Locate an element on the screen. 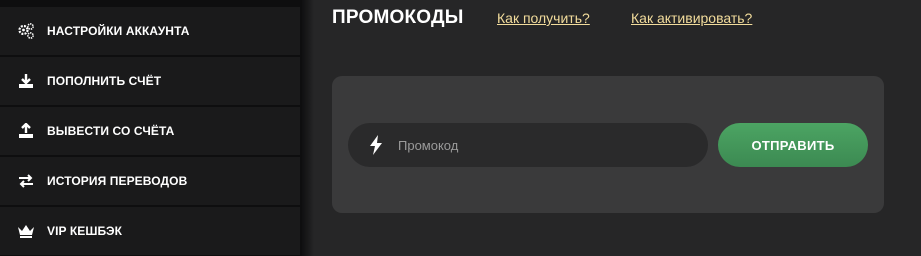 The image size is (921, 256). sidebar-item-withdraw: ВЫВЕСТИ СО СЧЁТА is located at coordinates (150, 131).